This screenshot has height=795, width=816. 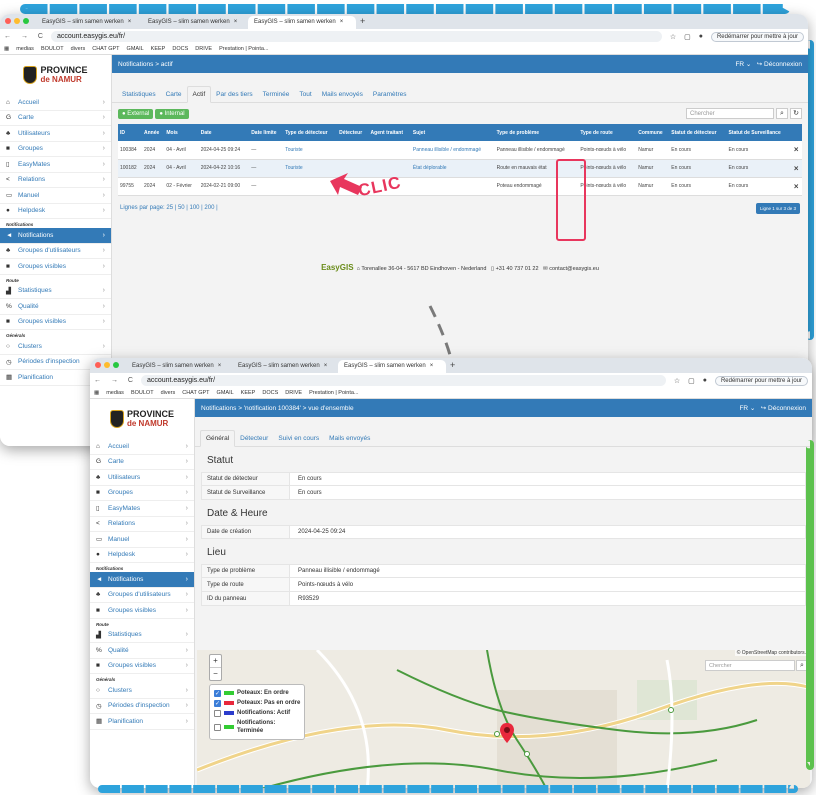 I want to click on col-type-probleme: Type de problème, so click(x=536, y=132).